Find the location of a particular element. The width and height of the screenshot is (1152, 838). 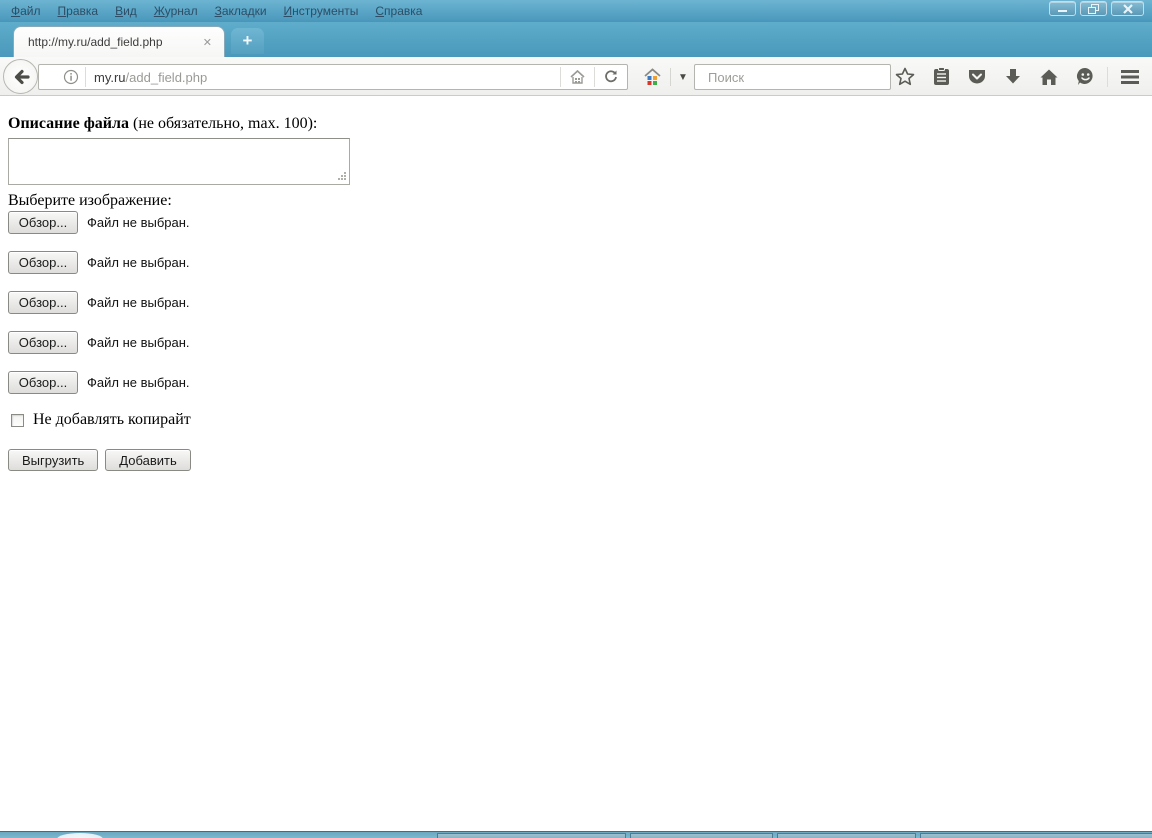

bookmarks-list-button is located at coordinates (941, 77).